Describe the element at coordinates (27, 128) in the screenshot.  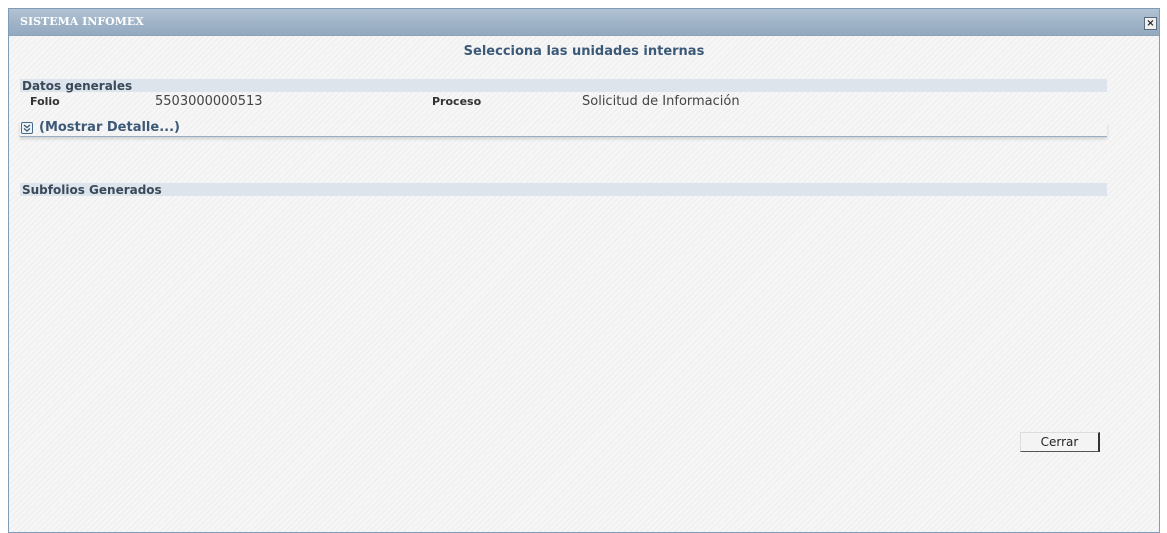
I see `double-chevron-down-icon` at that location.